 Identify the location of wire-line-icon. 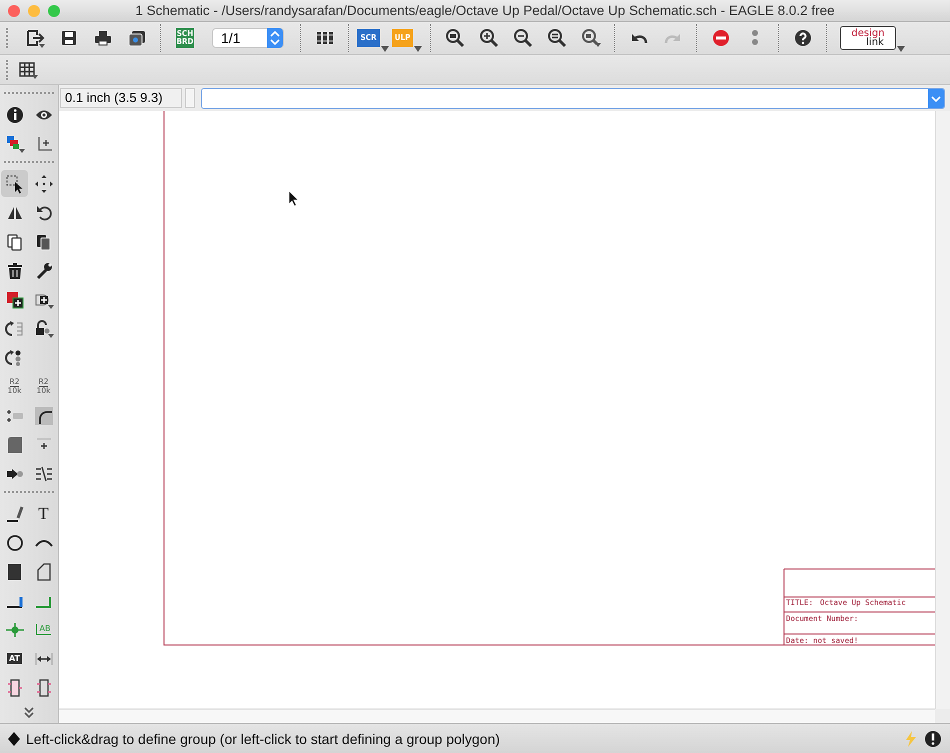
(14, 514).